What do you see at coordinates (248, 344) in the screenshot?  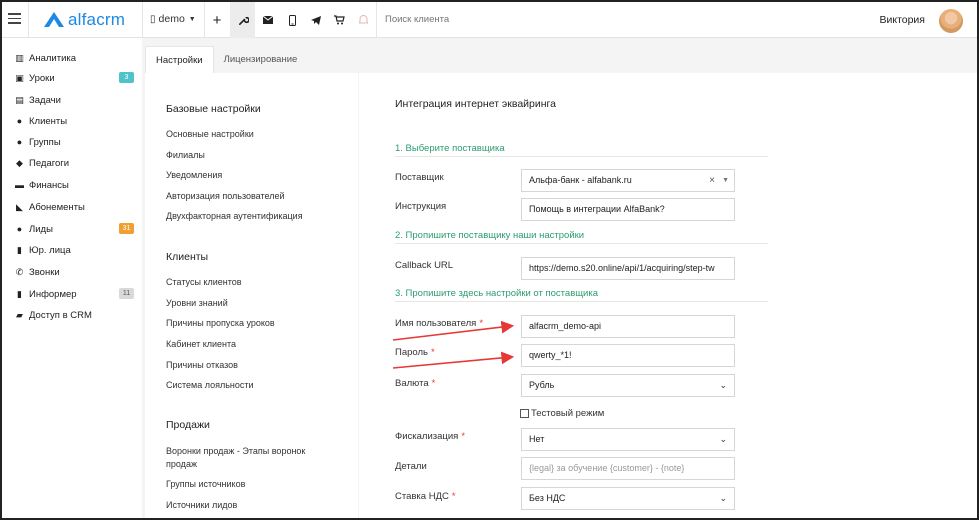 I see `nav-link: Кабинет клиента` at bounding box center [248, 344].